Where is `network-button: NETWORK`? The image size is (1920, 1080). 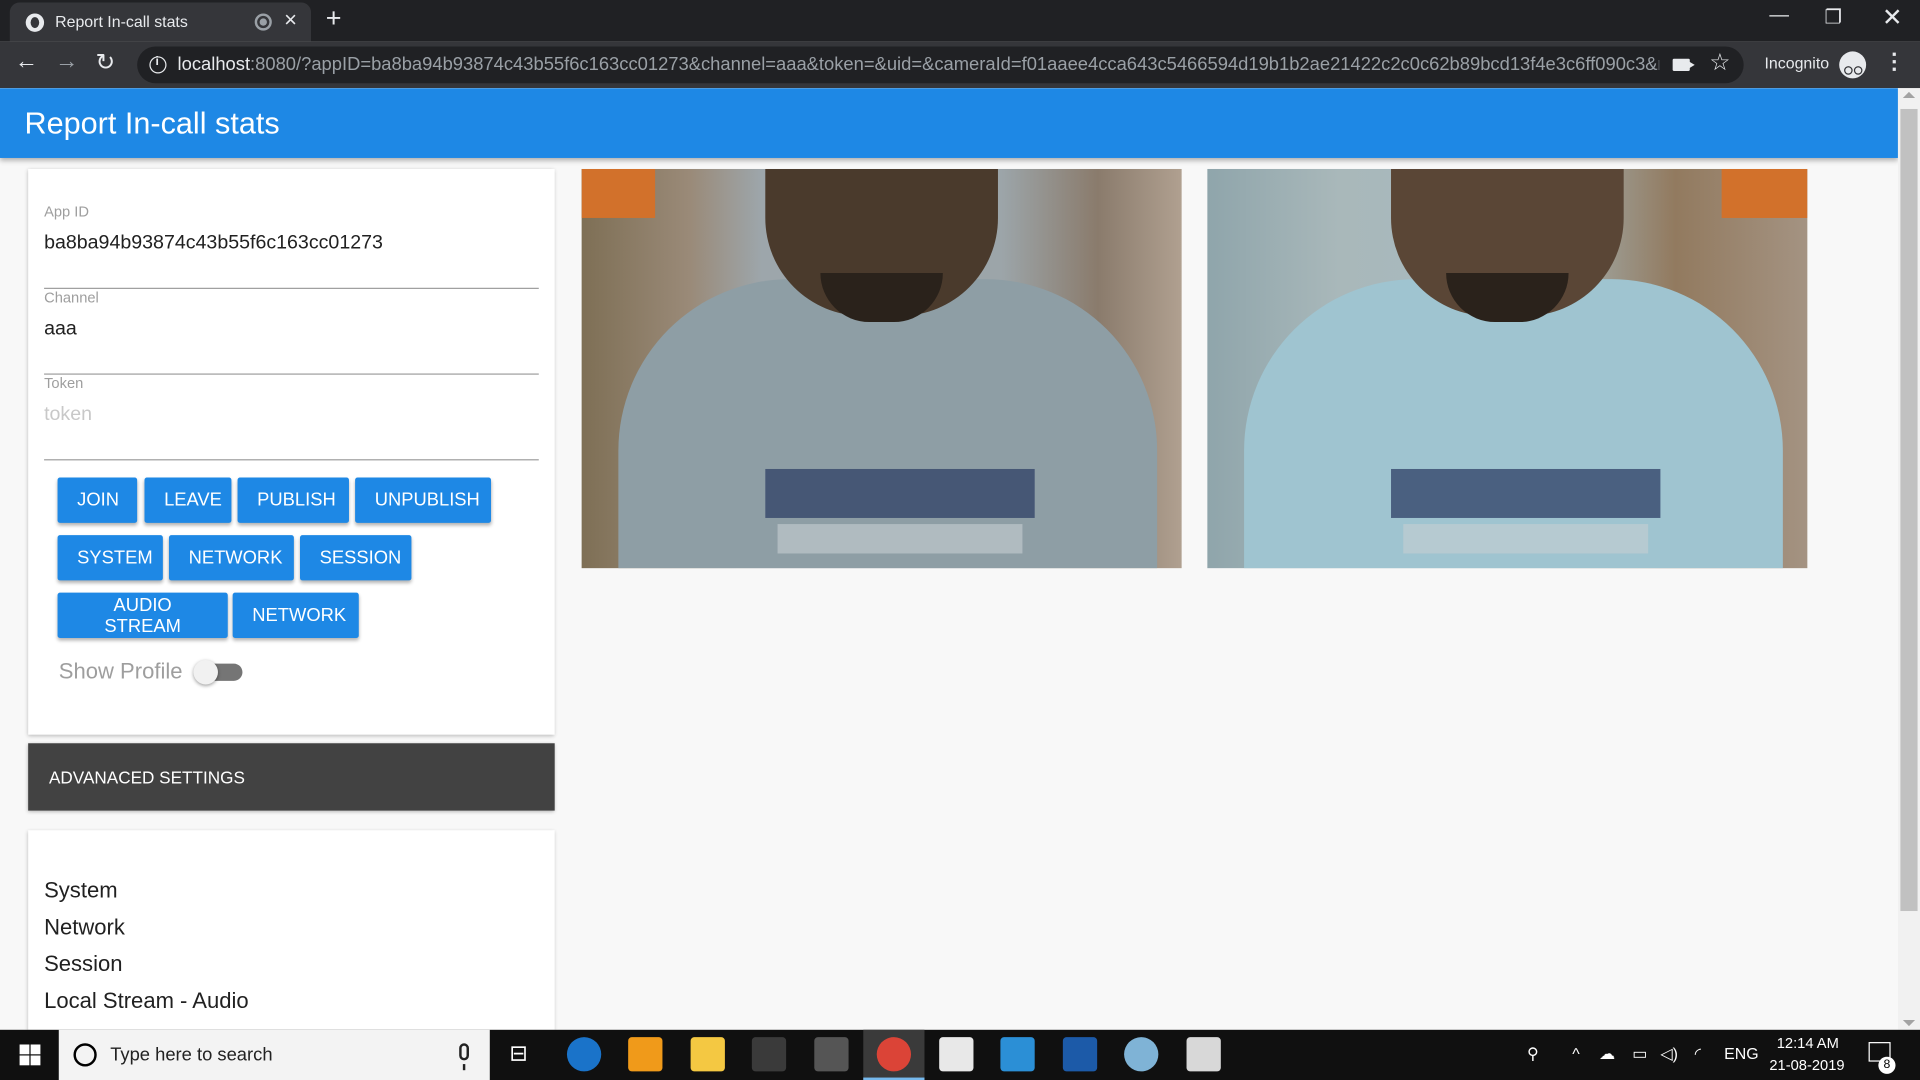
network-button: NETWORK is located at coordinates (231, 558).